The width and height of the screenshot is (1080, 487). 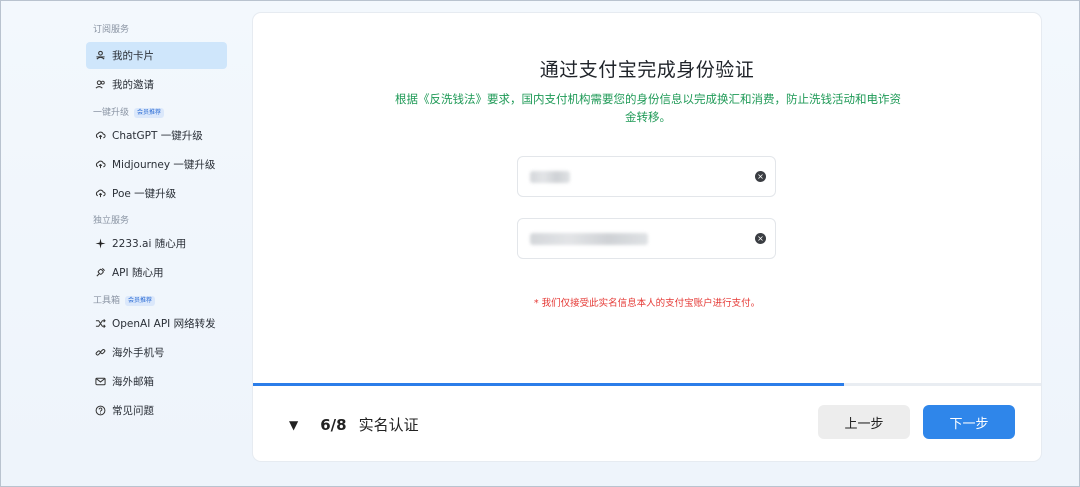 What do you see at coordinates (647, 423) in the screenshot?
I see `card-footer: ▼ 6/8 实名认证 上一步 下一步` at bounding box center [647, 423].